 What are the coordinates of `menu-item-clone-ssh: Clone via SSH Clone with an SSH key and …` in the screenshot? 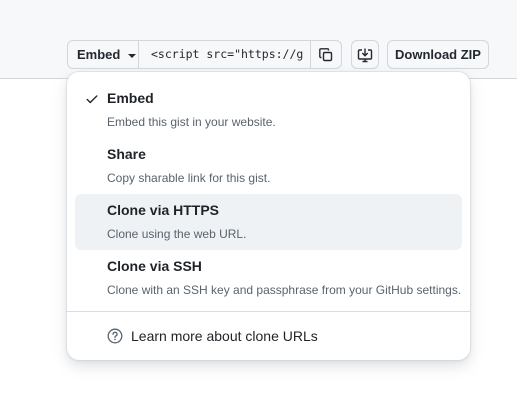 It's located at (268, 278).